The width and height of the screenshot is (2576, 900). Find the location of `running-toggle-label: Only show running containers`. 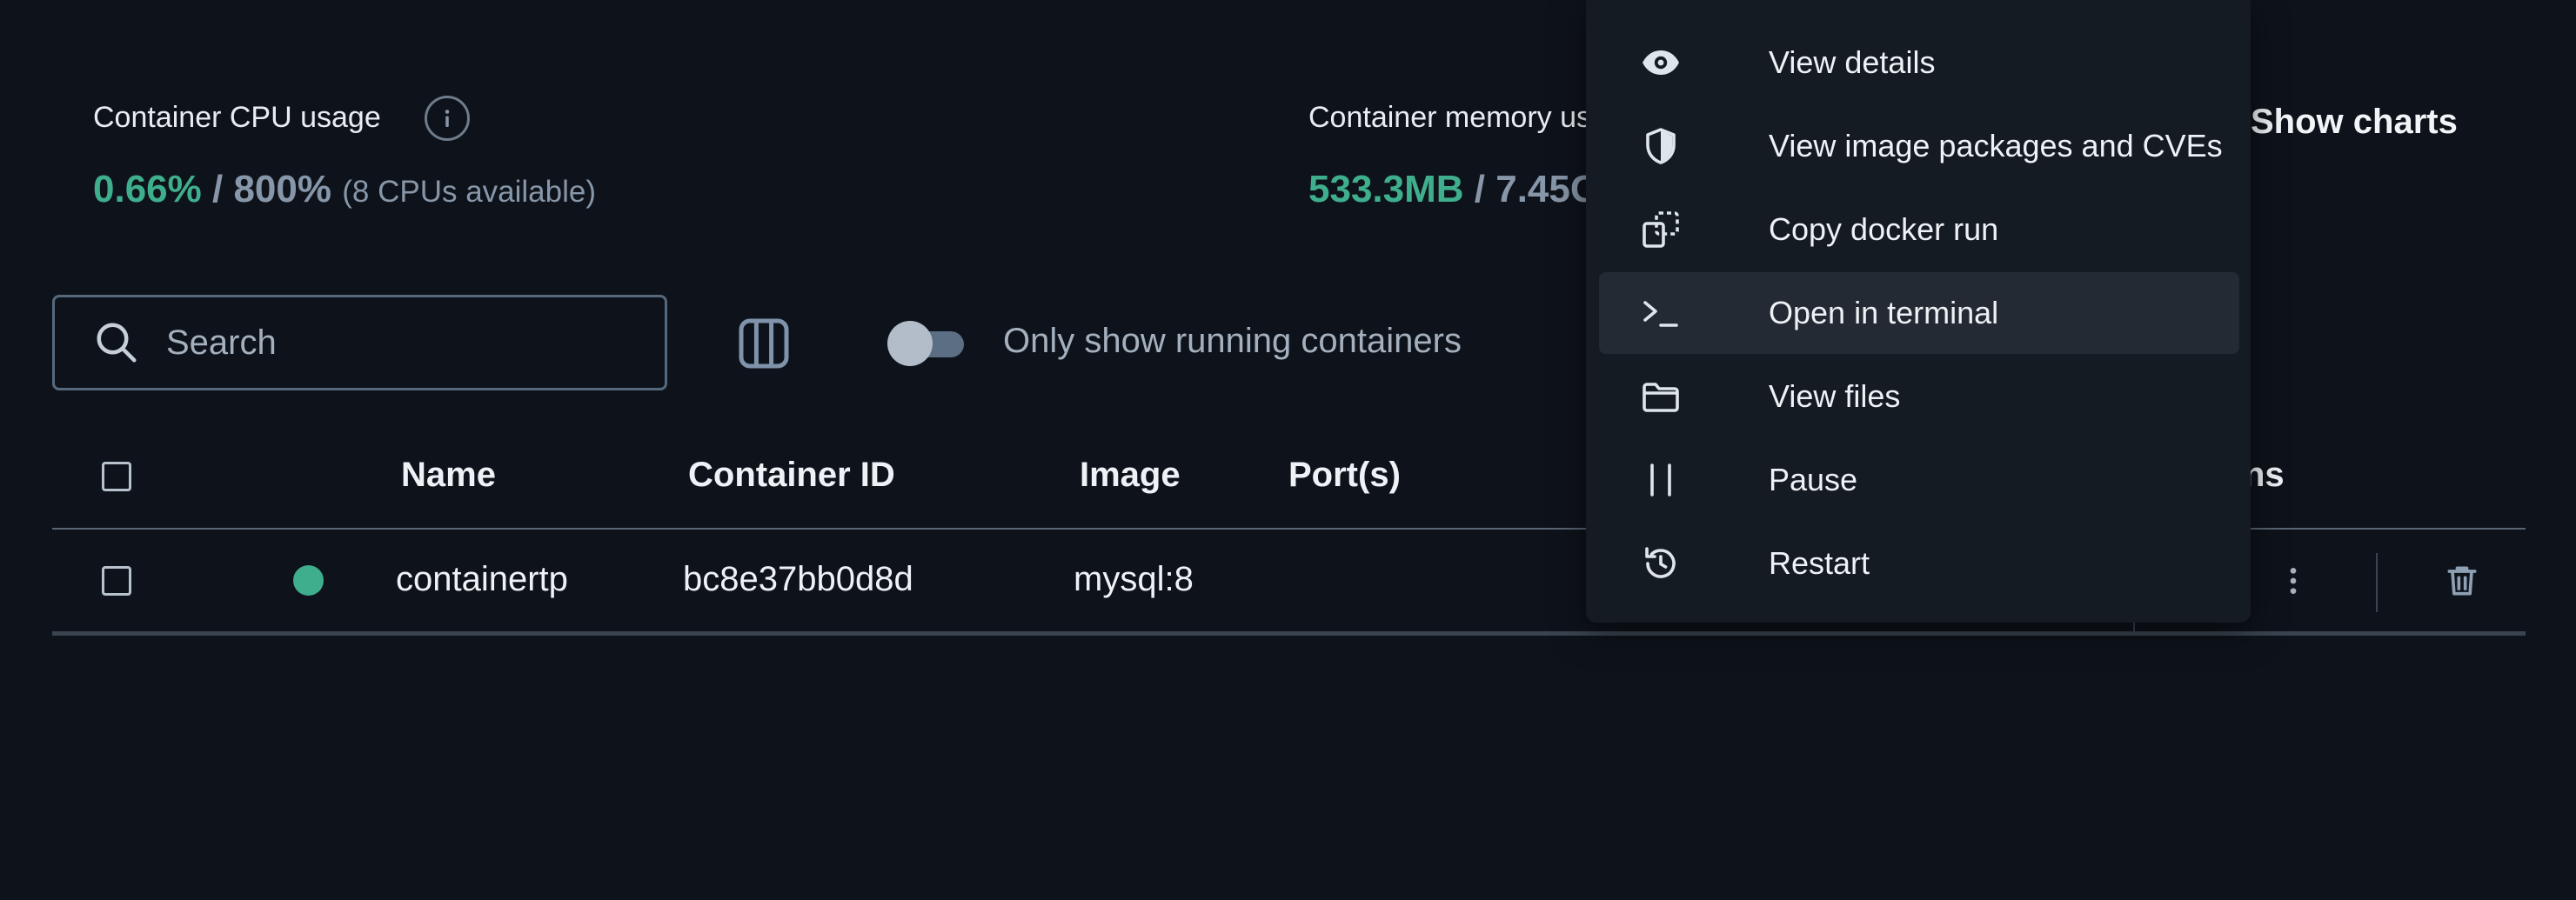

running-toggle-label: Only show running containers is located at coordinates (1232, 341).